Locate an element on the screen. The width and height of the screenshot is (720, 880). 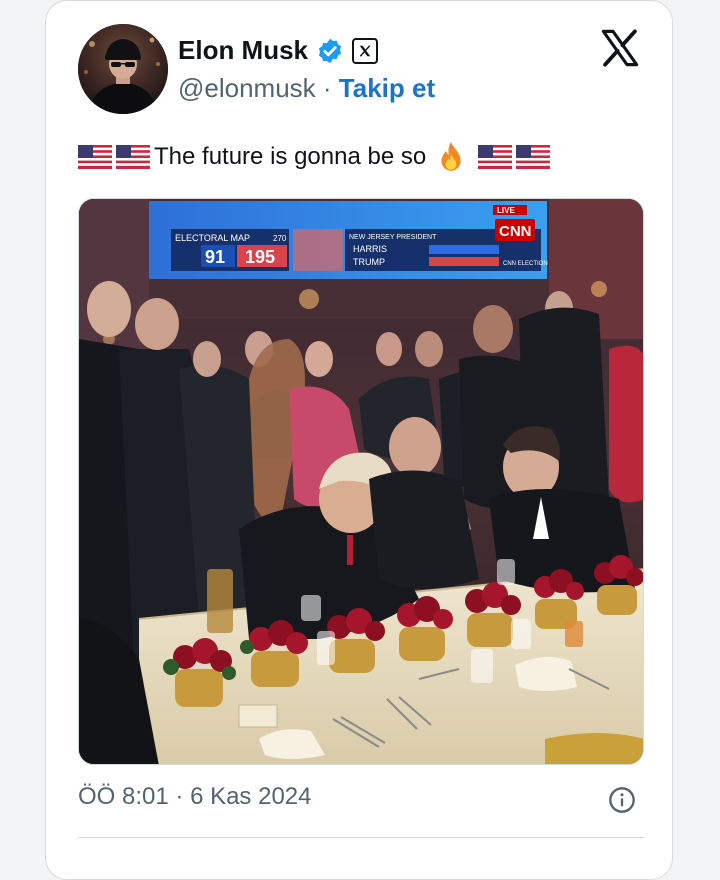
follow-link: Takip et is located at coordinates (387, 88).